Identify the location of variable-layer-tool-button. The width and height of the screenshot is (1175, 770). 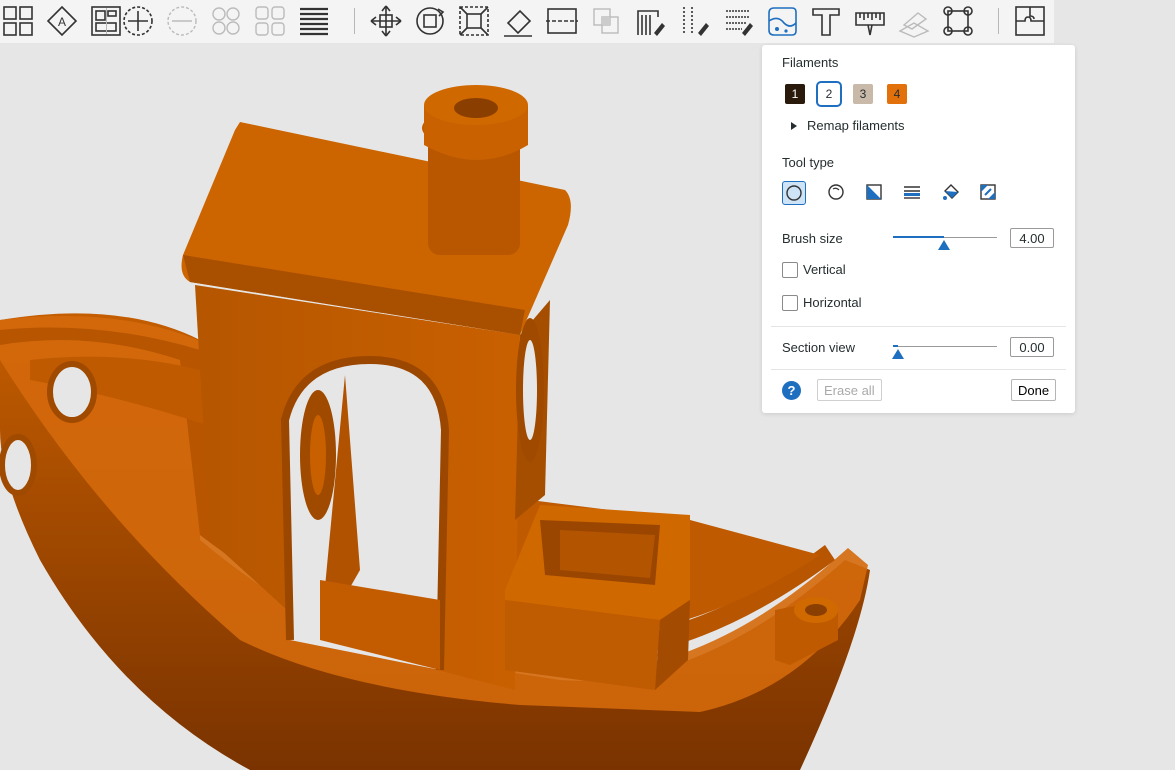
(314, 21).